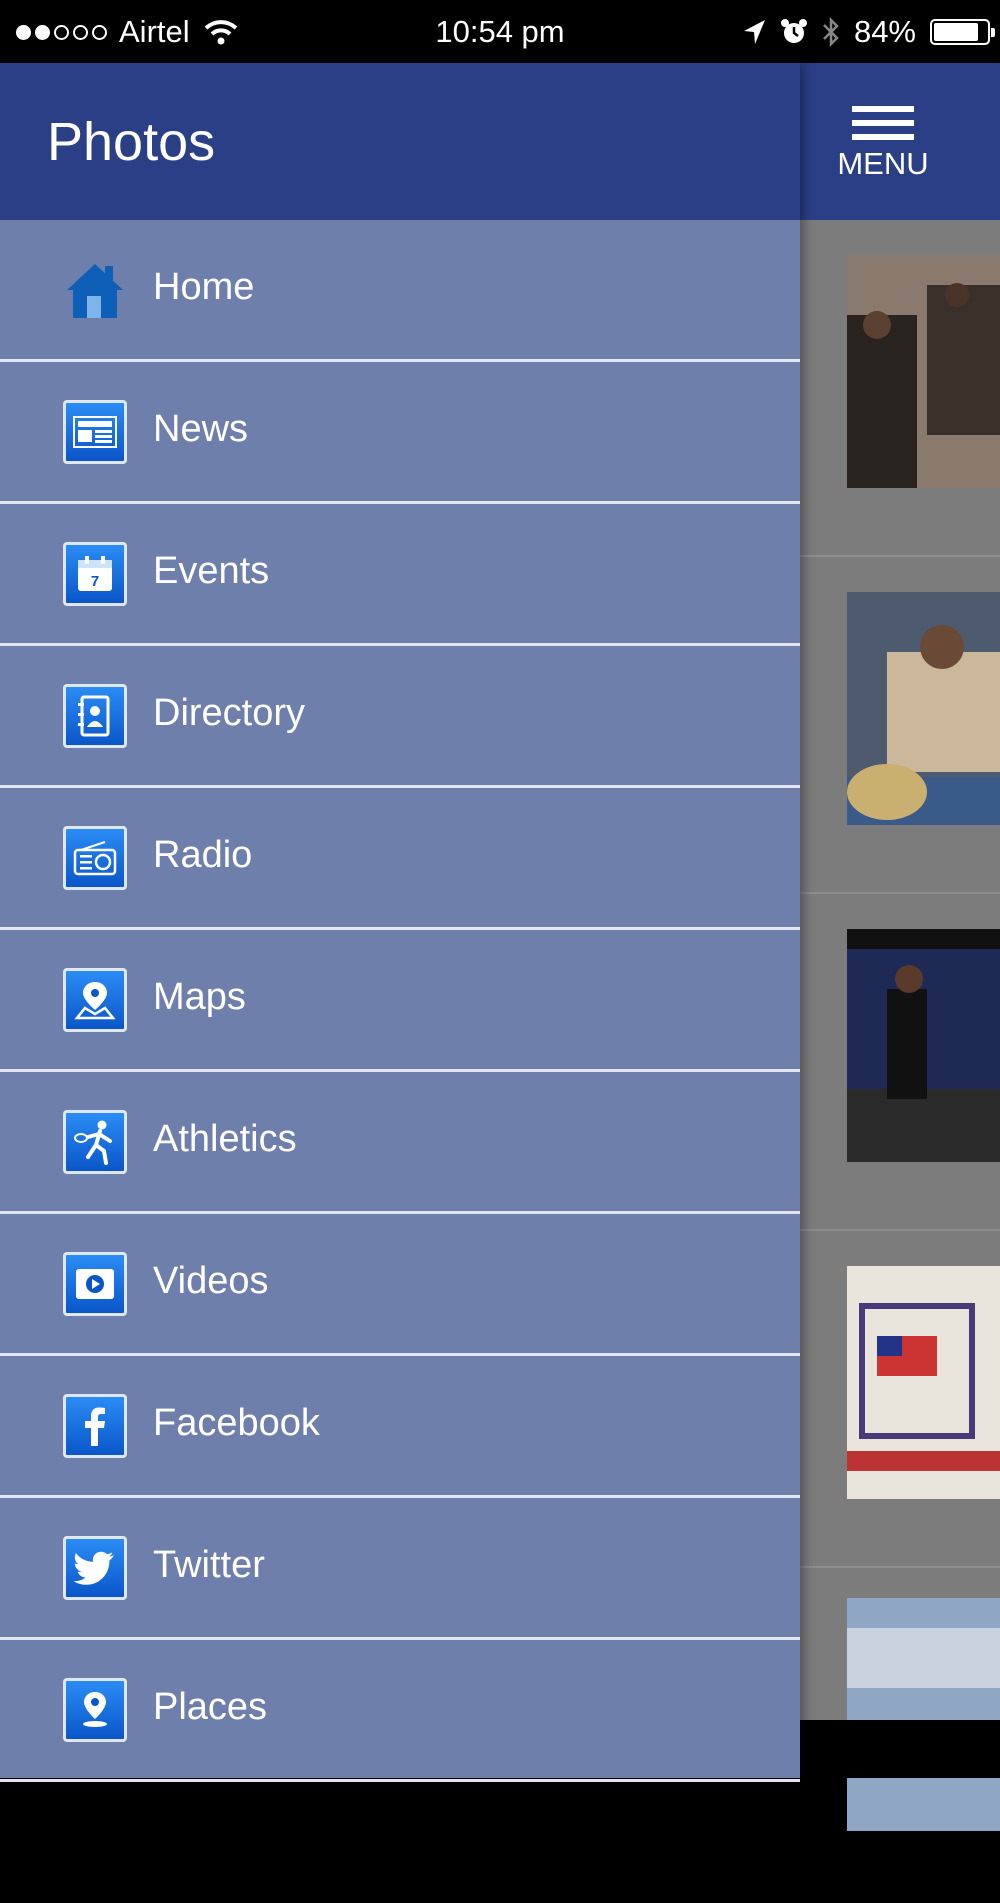 The height and width of the screenshot is (1903, 1000). Describe the element at coordinates (95, 1000) in the screenshot. I see `map-pin-icon` at that location.